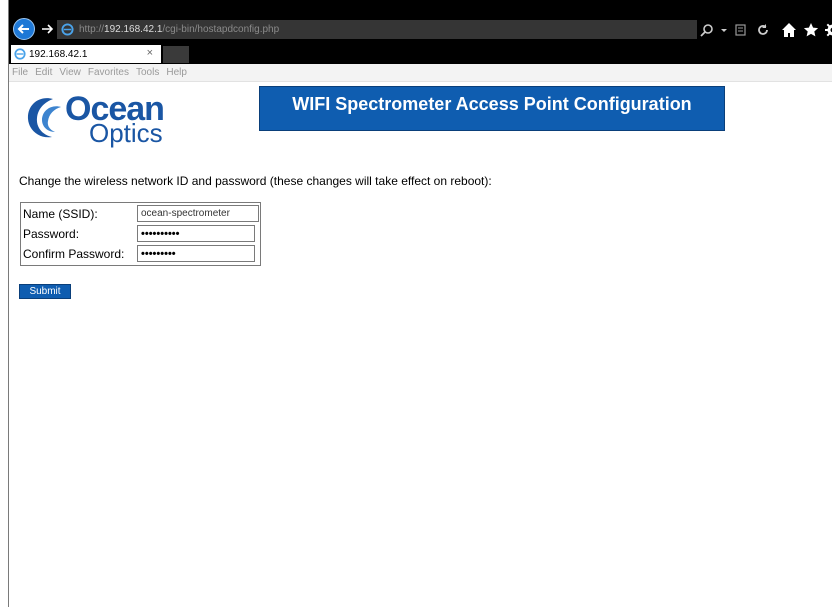 Image resolution: width=832 pixels, height=607 pixels. I want to click on back-button, so click(24, 29).